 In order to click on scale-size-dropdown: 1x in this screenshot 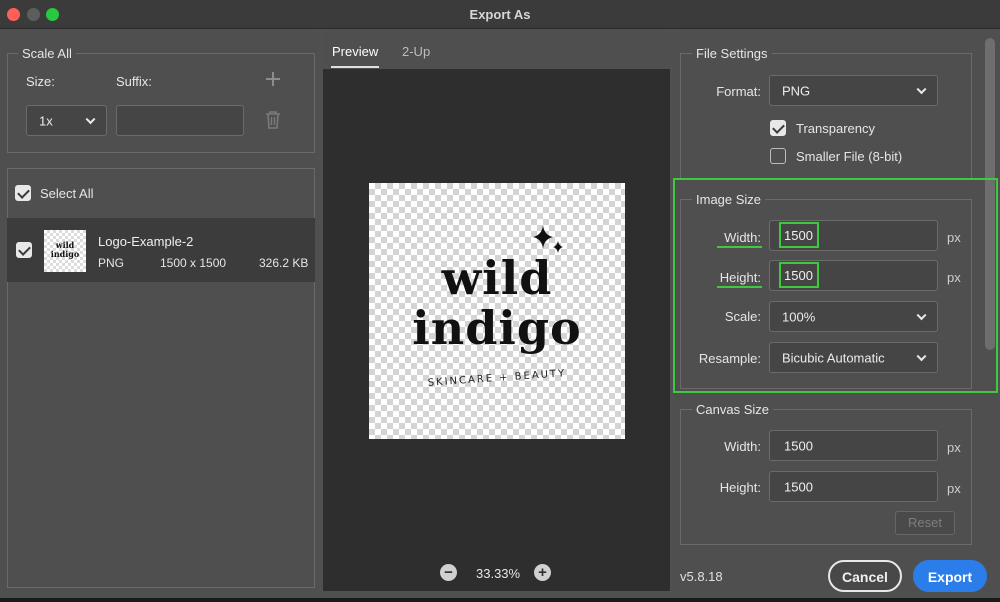, I will do `click(66, 120)`.